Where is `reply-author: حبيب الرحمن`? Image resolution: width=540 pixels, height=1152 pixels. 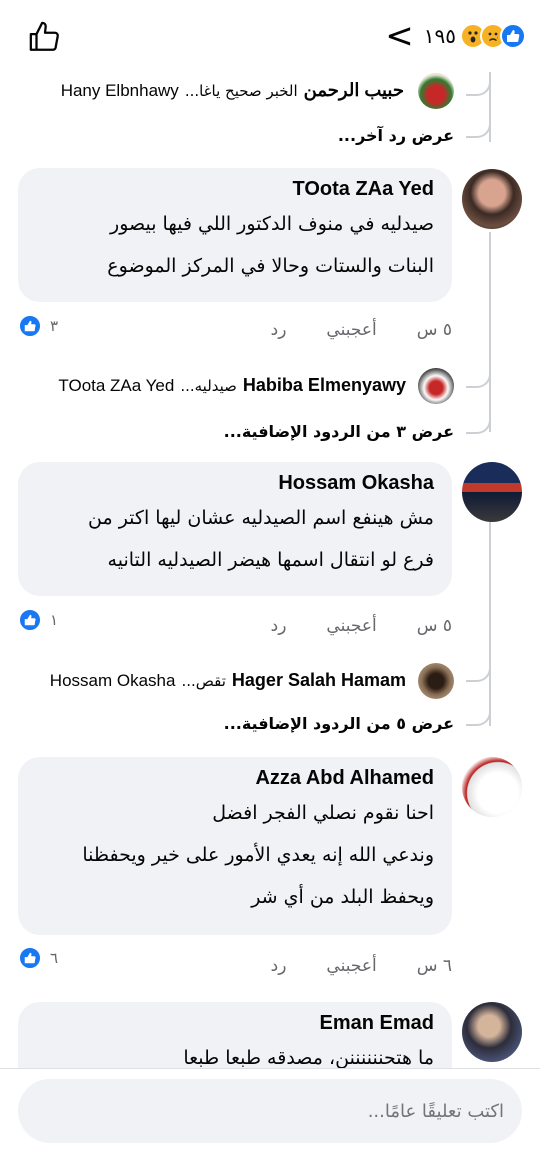
reply-author: حبيب الرحمن is located at coordinates (354, 90).